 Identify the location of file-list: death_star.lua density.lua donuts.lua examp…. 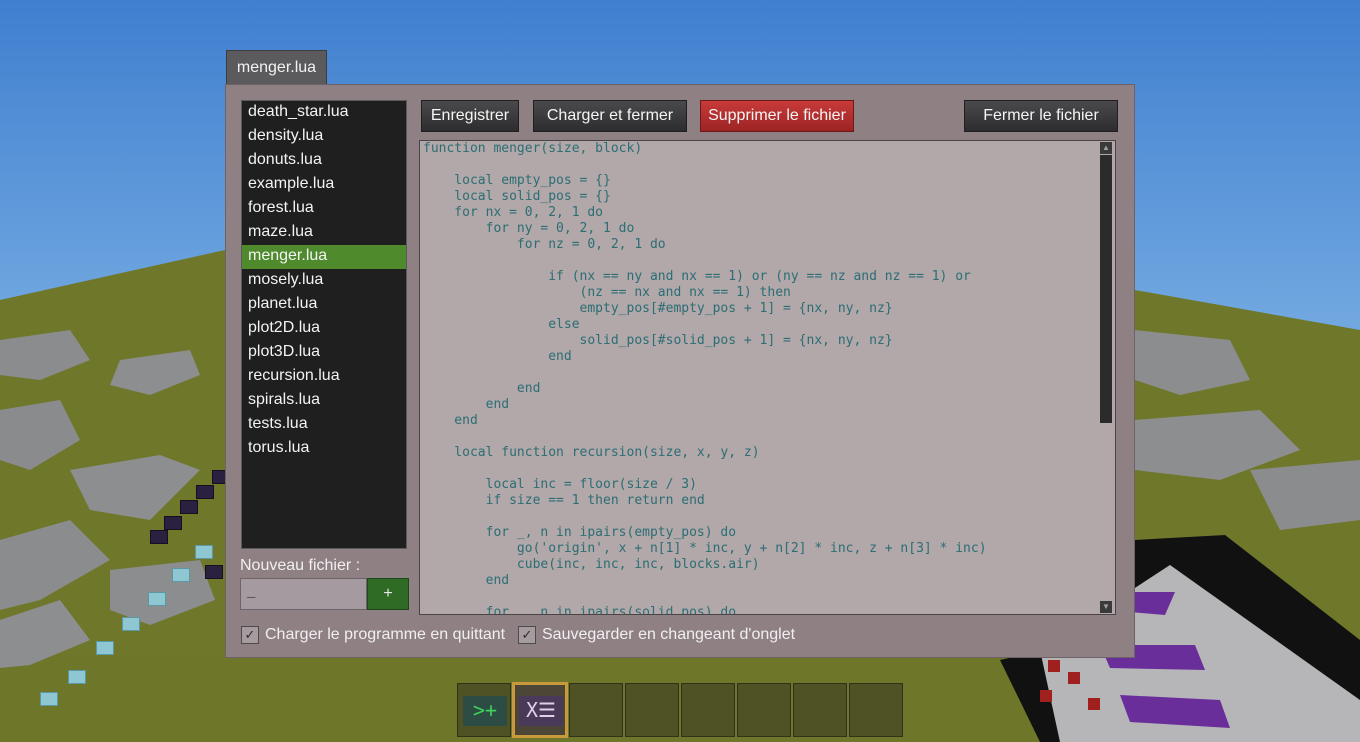
(324, 324).